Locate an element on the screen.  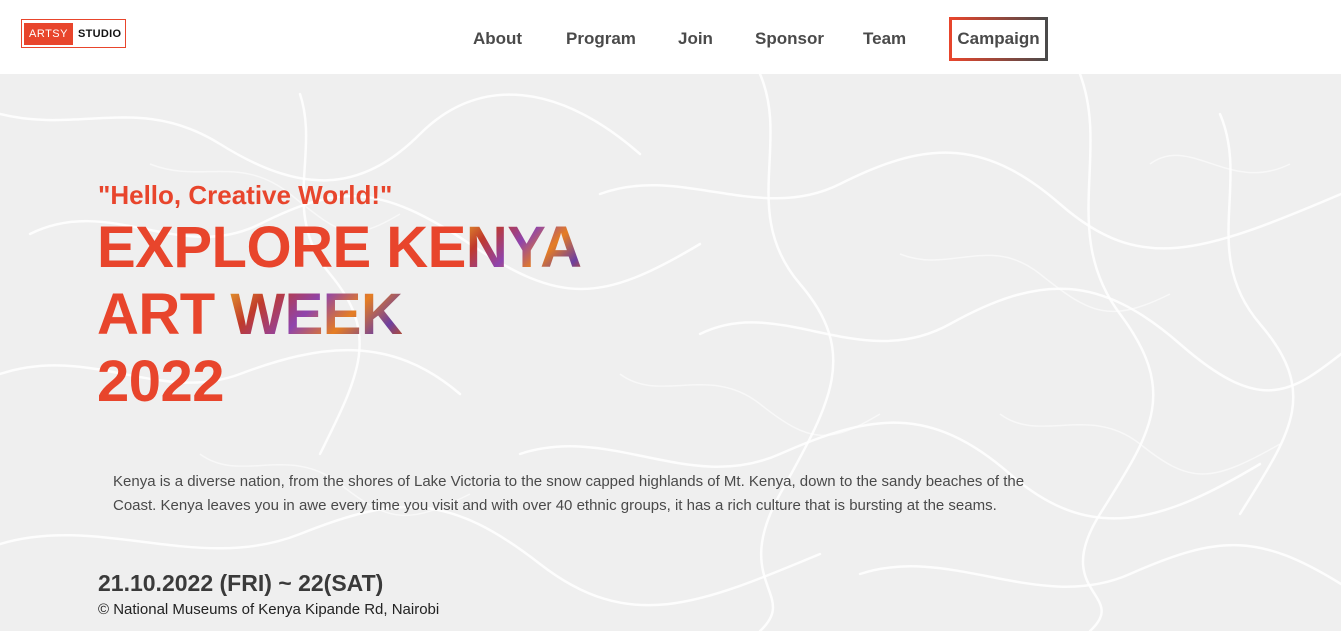
event-dates: 21.10.2022 (FRI) ~ 22(SAT) is located at coordinates (241, 583).